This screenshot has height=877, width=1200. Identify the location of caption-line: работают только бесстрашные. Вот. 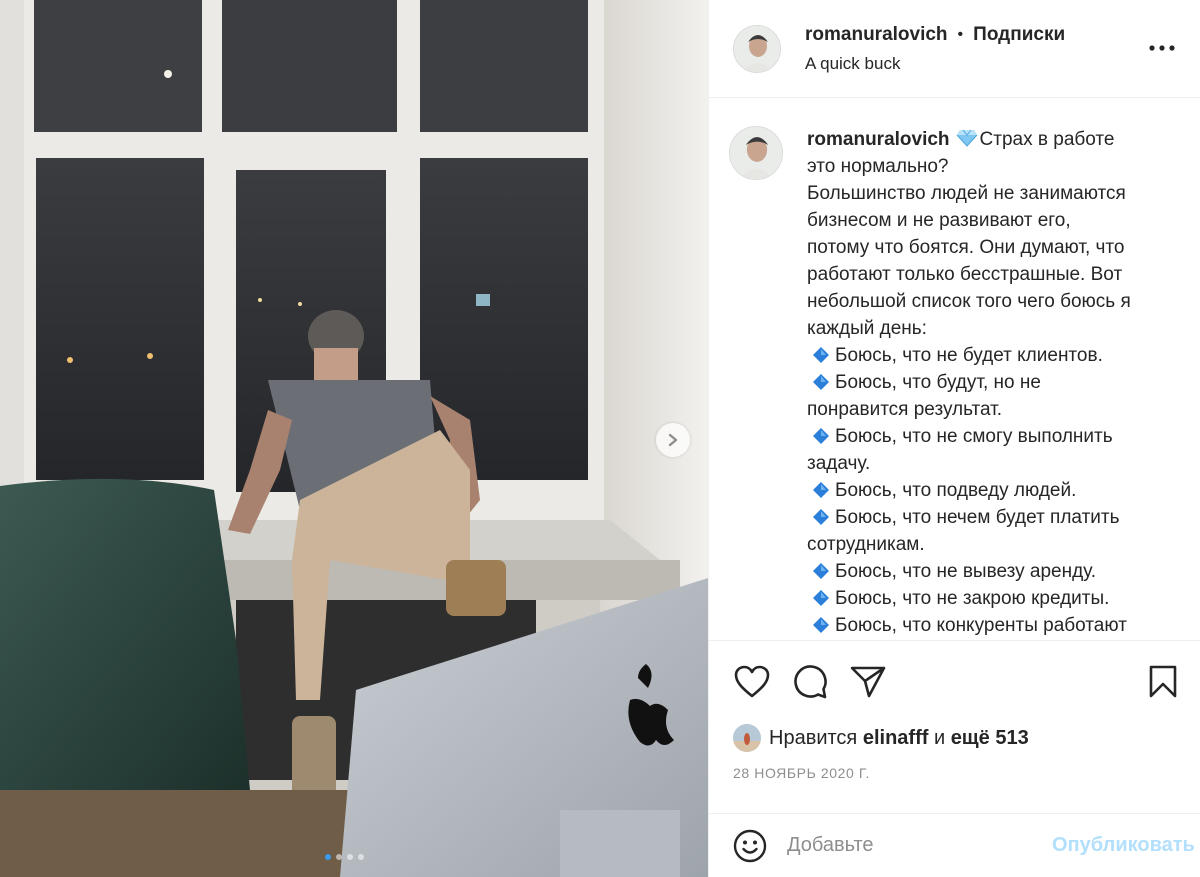
(965, 274).